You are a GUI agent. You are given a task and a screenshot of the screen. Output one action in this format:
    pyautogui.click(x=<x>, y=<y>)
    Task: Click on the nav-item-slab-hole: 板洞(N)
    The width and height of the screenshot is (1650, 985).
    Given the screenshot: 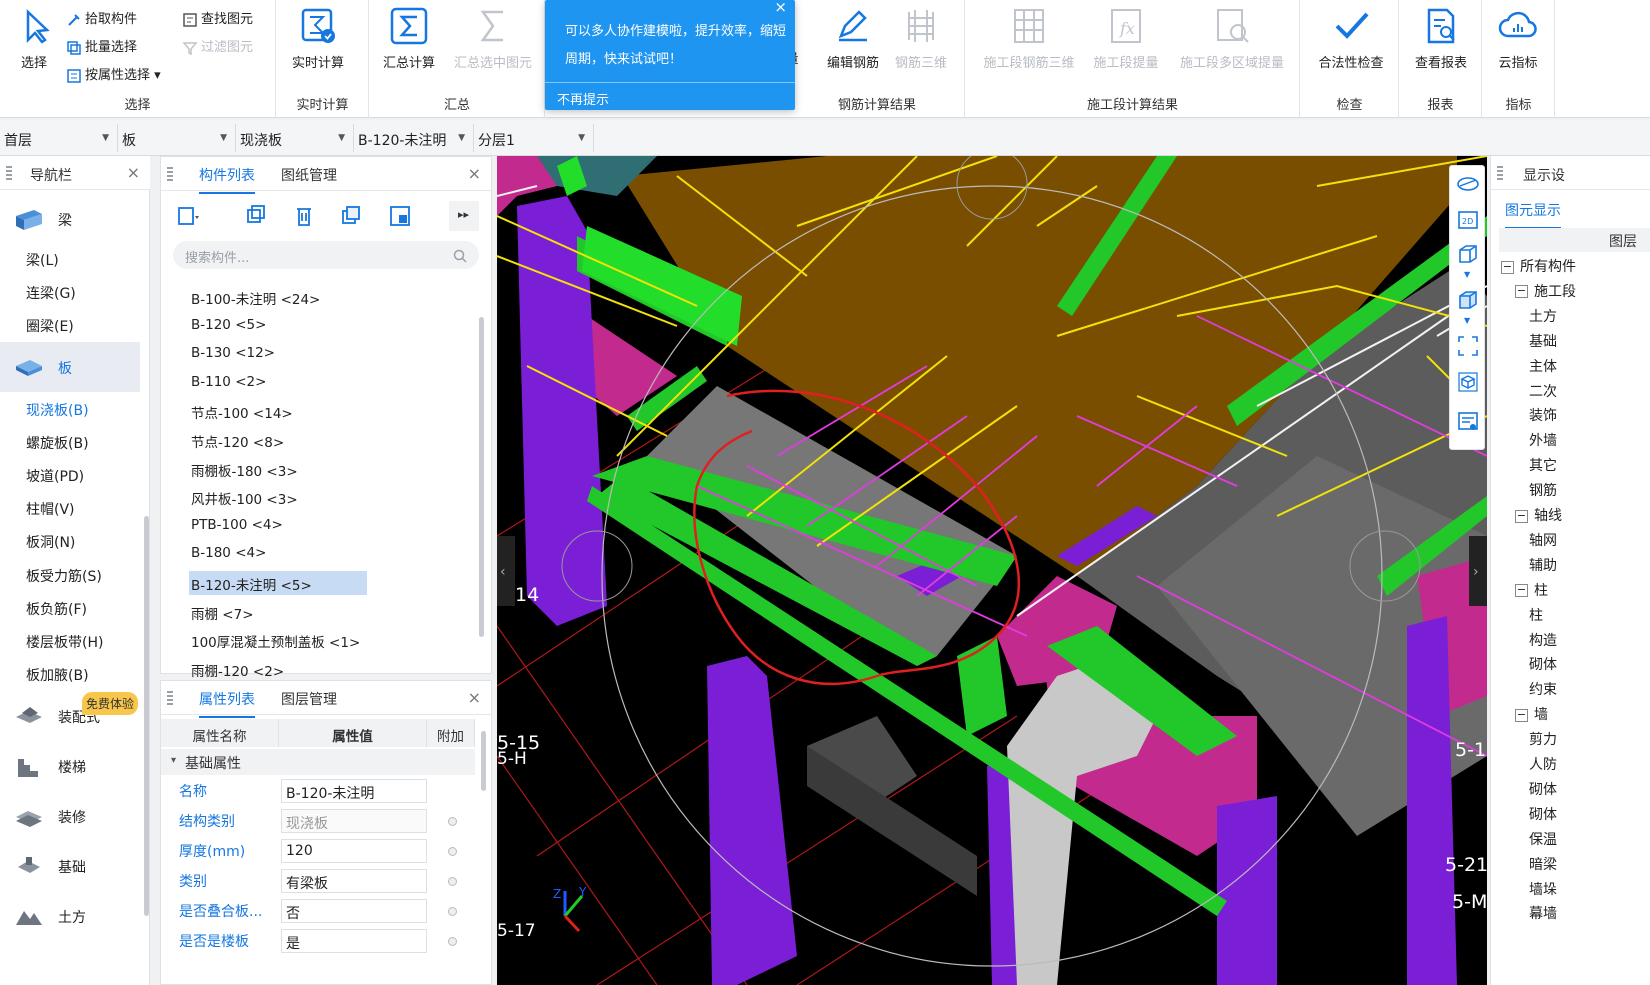 What is the action you would take?
    pyautogui.click(x=50, y=542)
    